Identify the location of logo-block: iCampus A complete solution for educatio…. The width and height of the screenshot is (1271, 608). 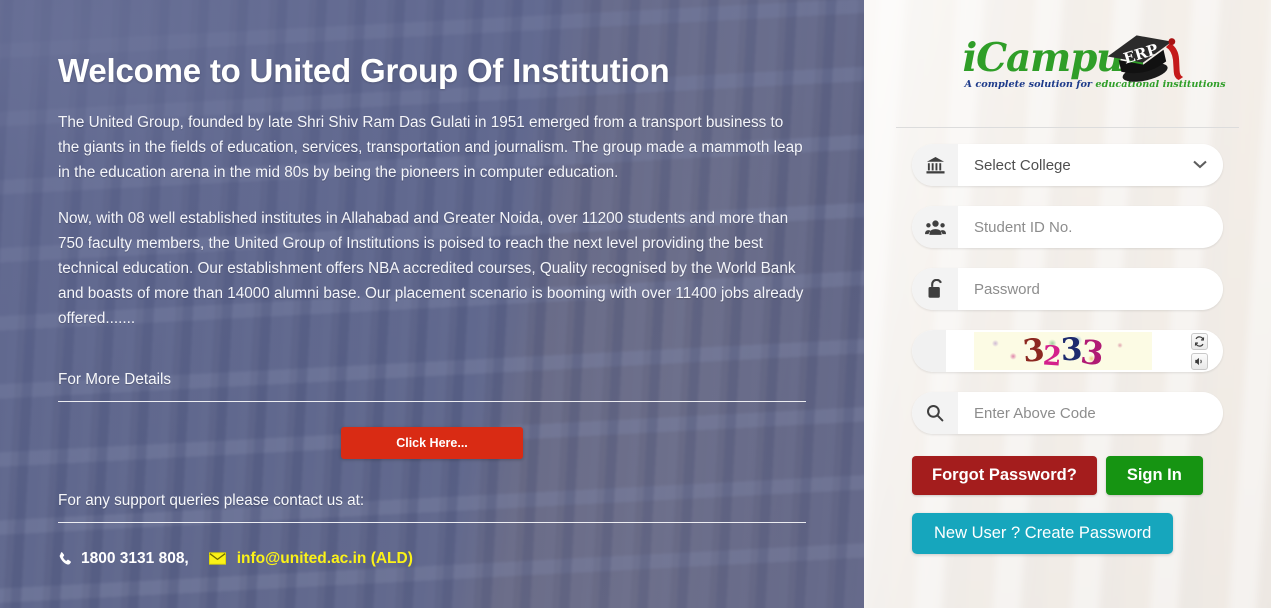
(1067, 64).